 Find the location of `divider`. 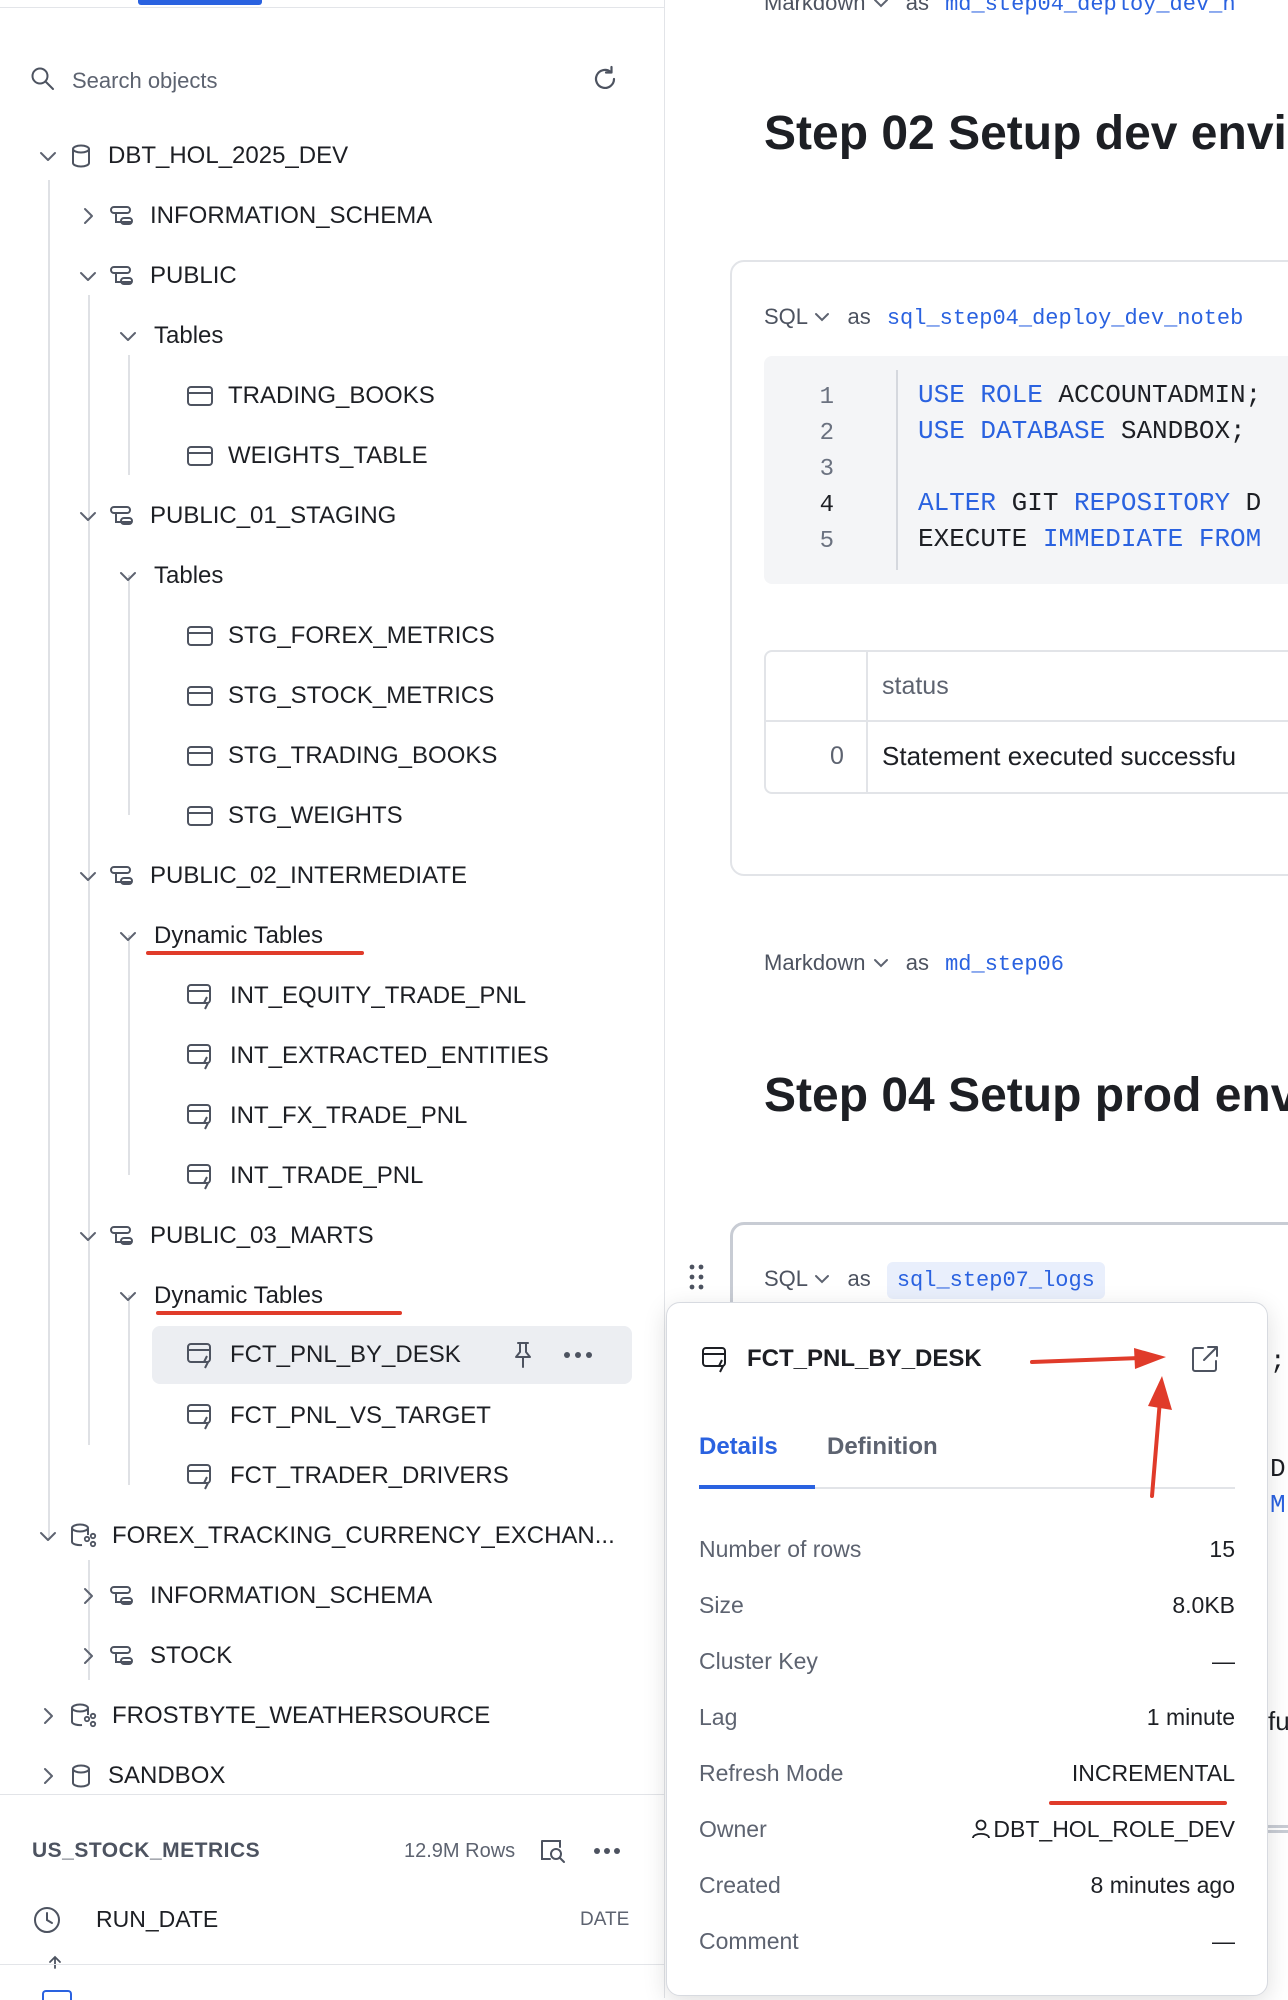

divider is located at coordinates (332, 1964).